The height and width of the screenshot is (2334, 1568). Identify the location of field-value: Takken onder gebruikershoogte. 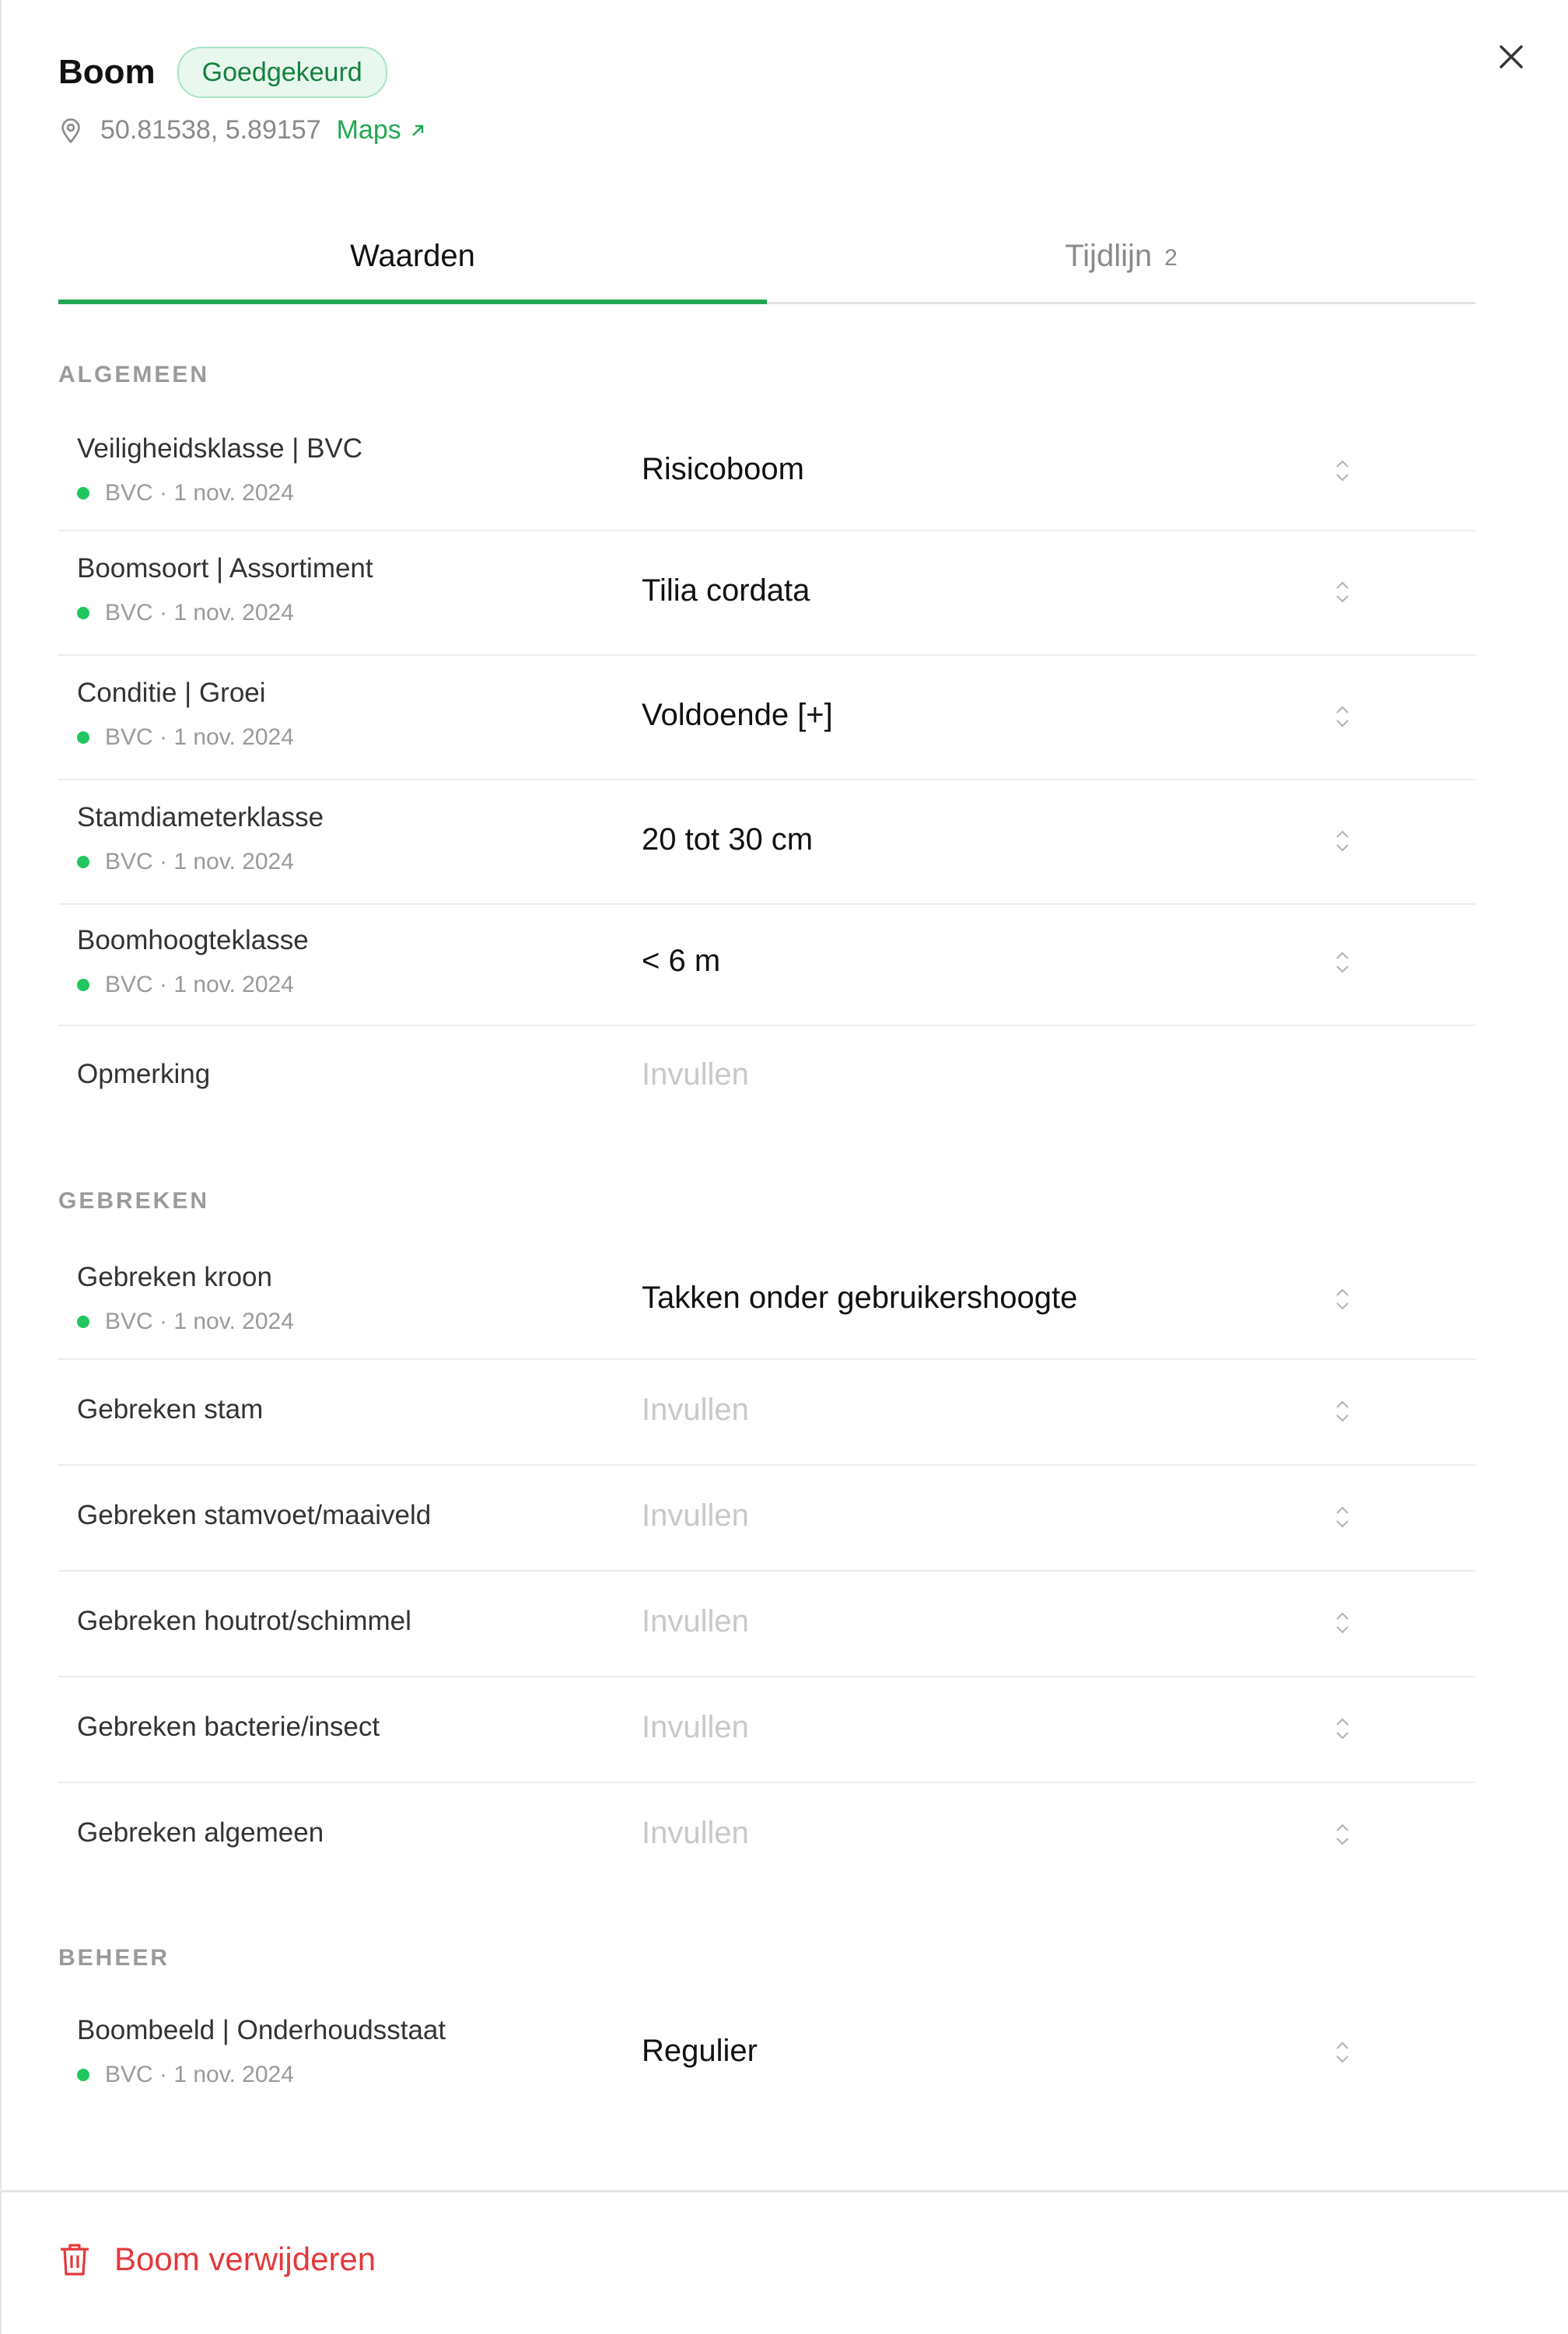
(860, 1298).